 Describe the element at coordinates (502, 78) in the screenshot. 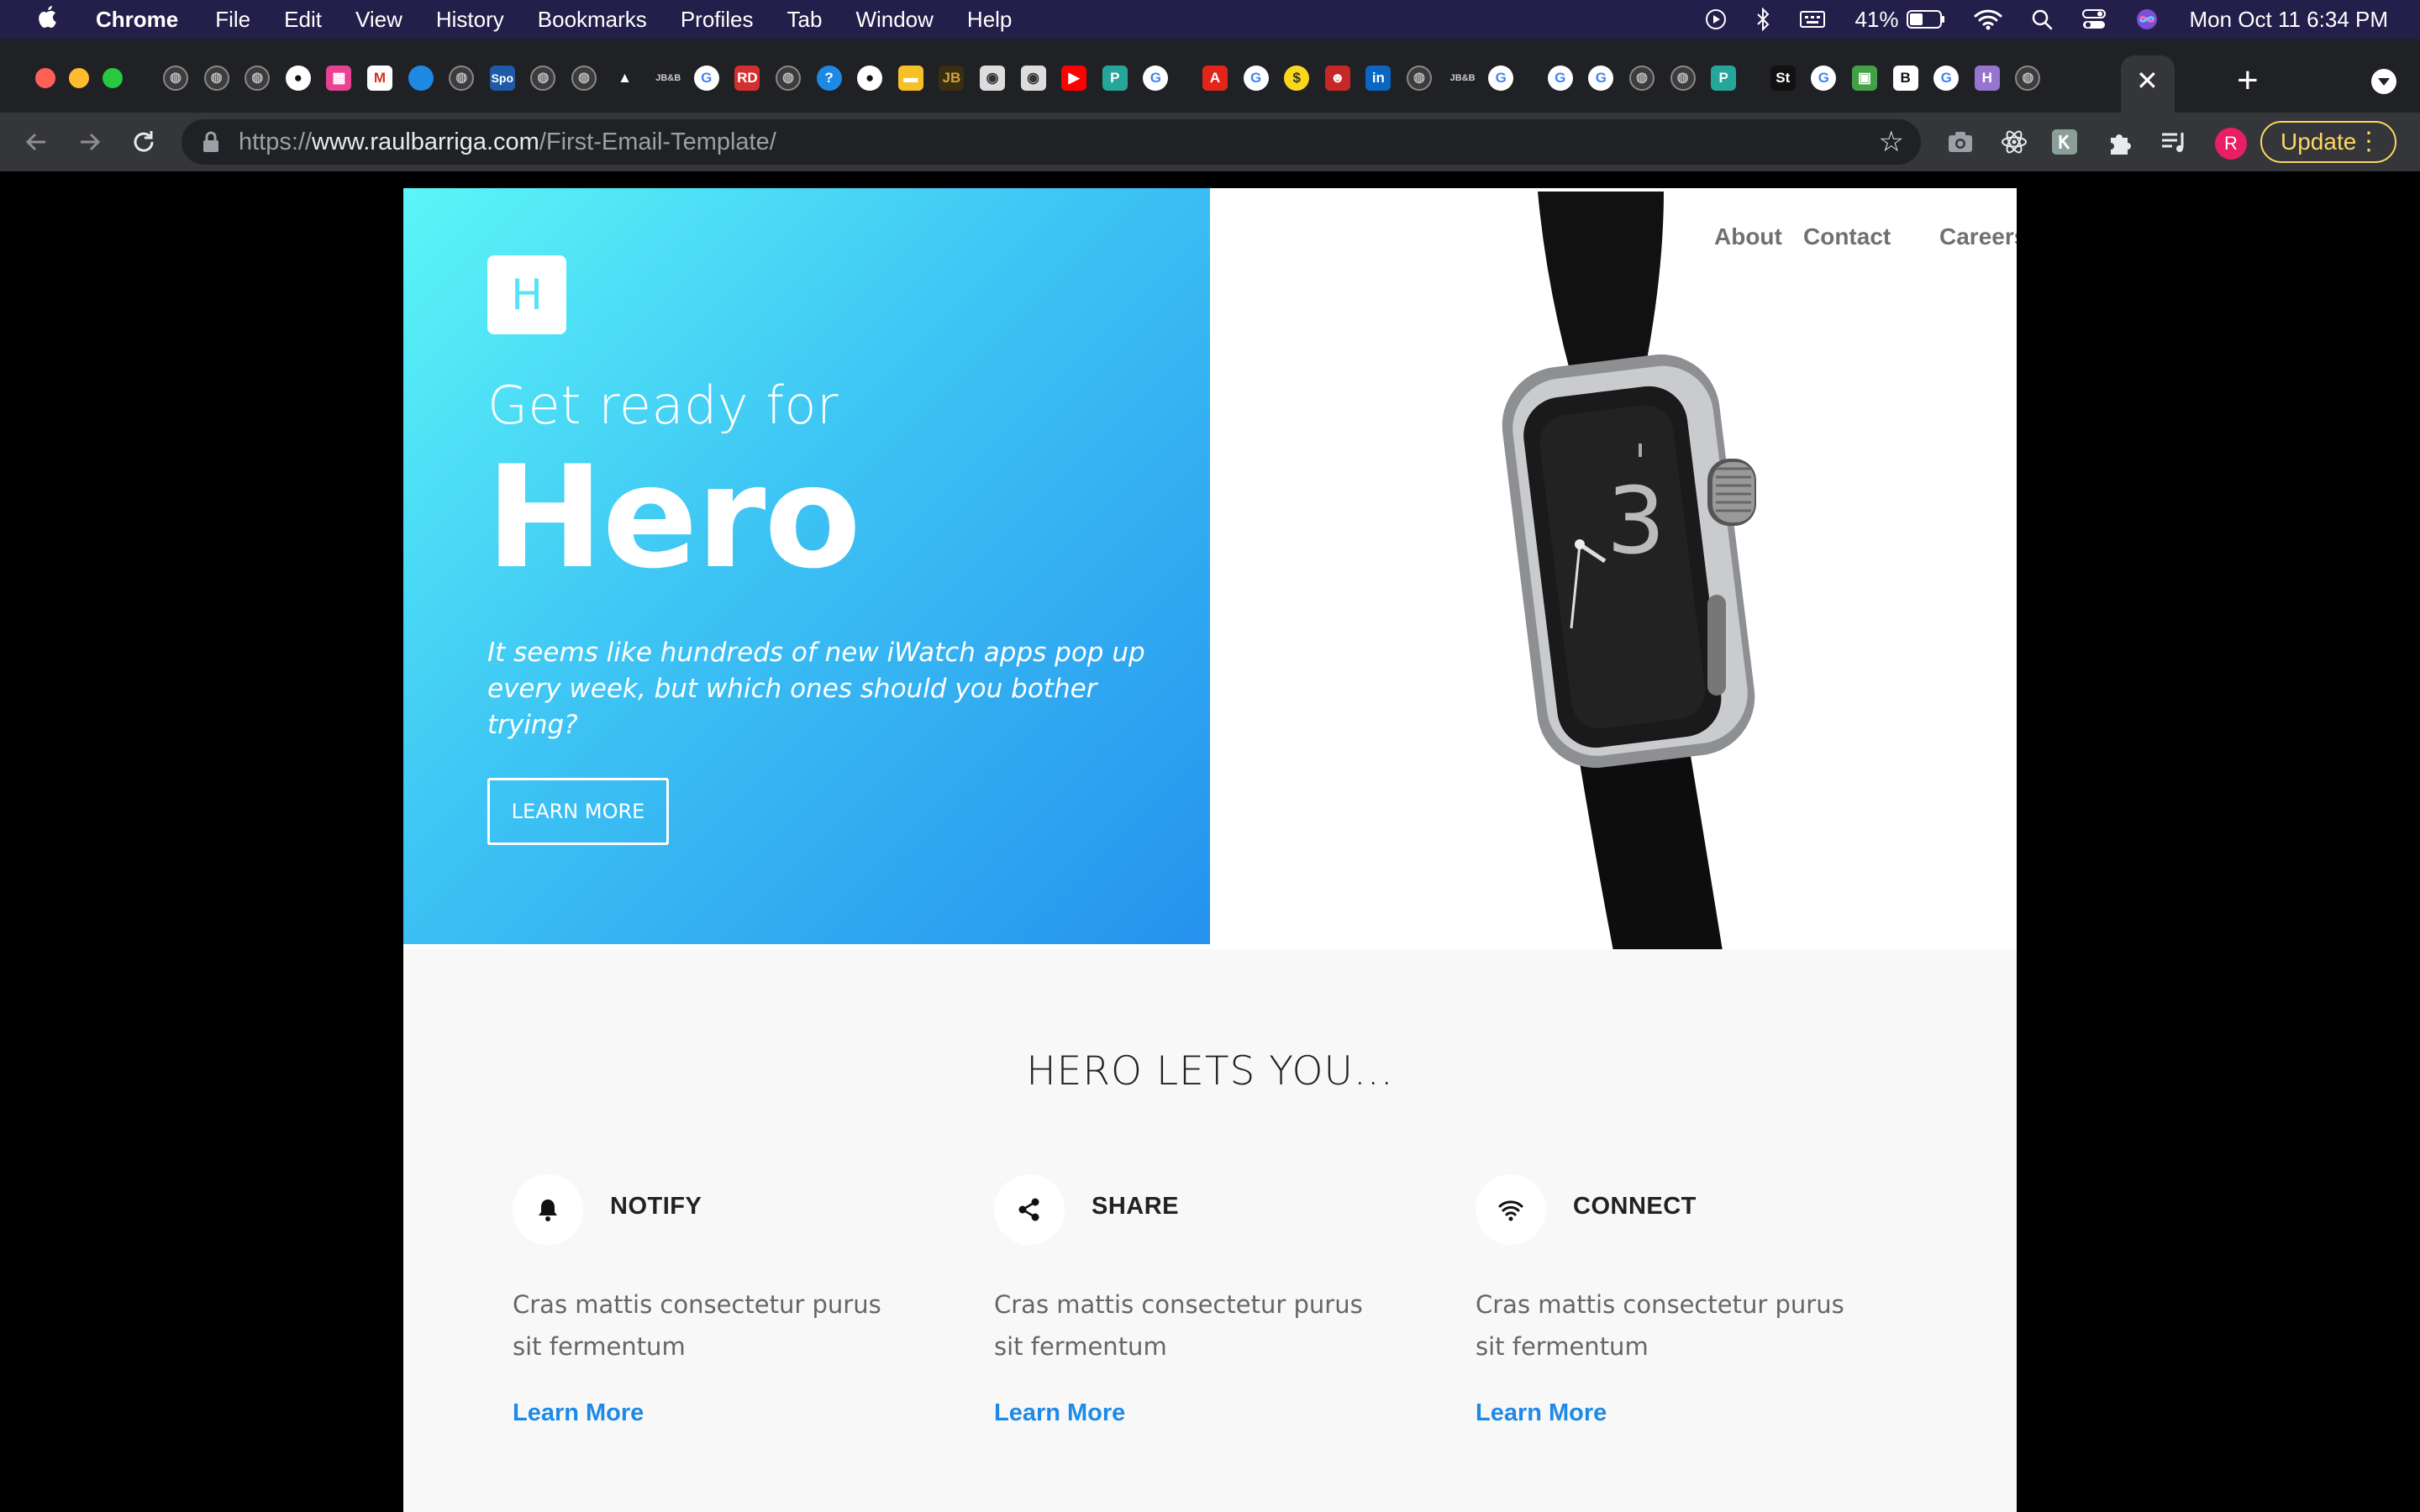

I see `tab-favicon-spo-icon: Spo` at that location.